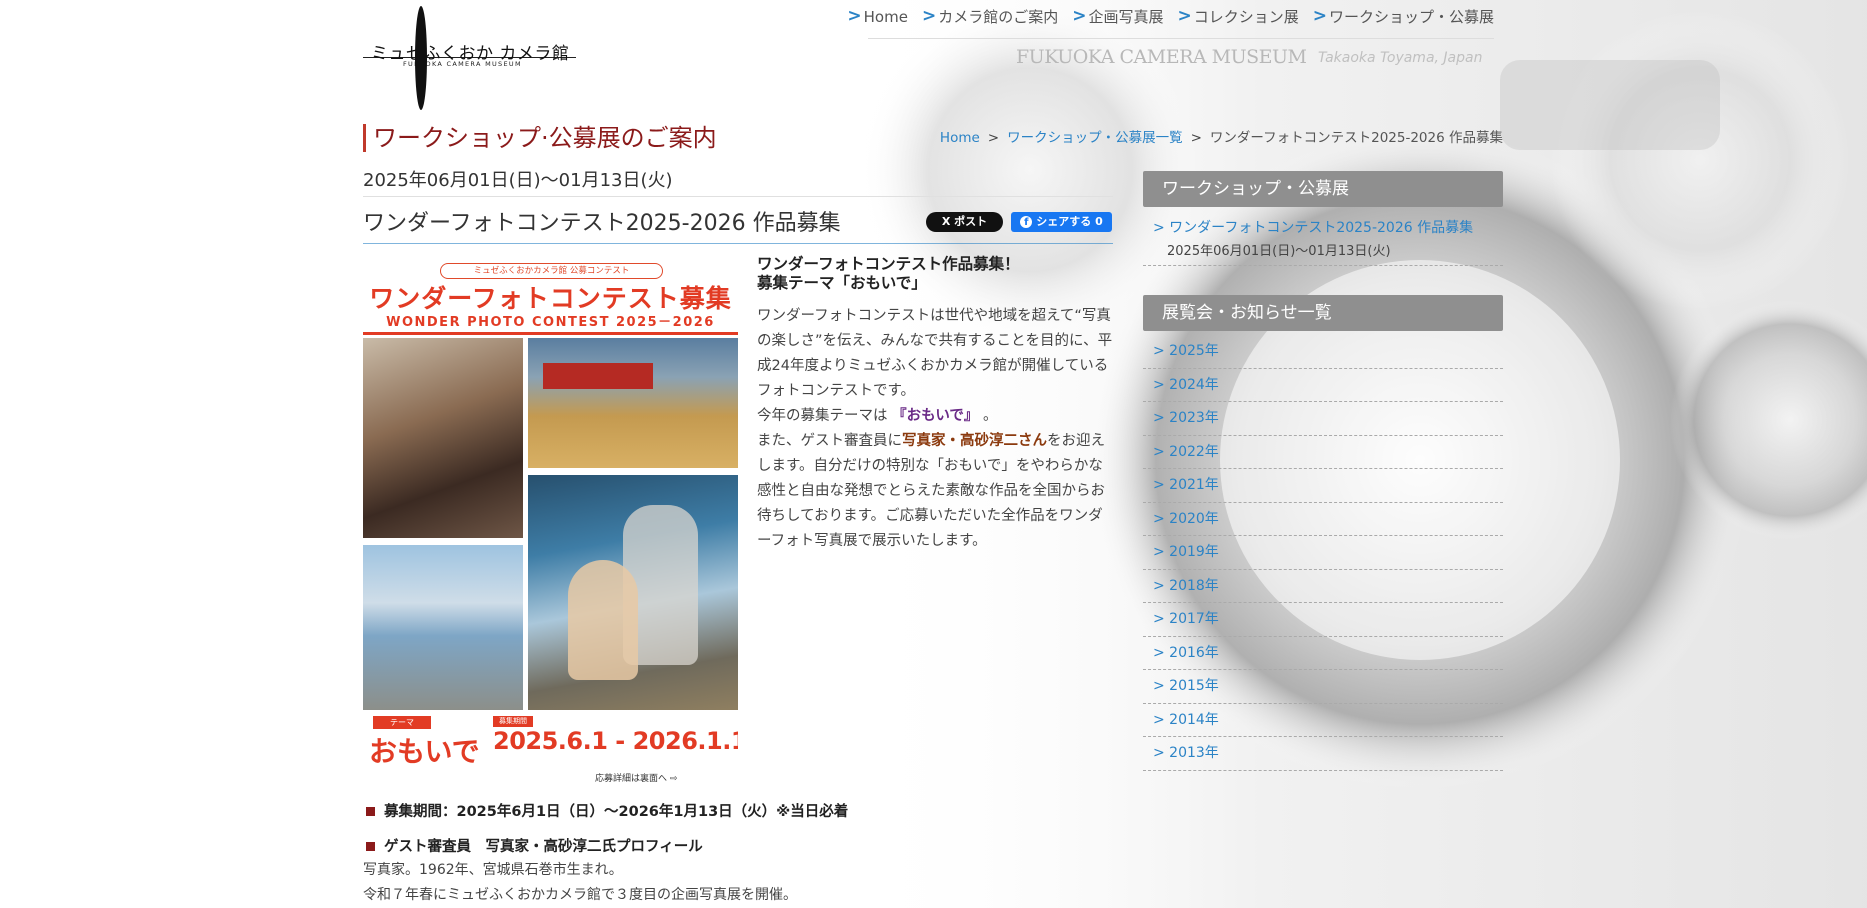 This screenshot has height=908, width=1867. What do you see at coordinates (842, 283) in the screenshot?
I see `lead-line-2: 募集テーマ「おもいで」` at bounding box center [842, 283].